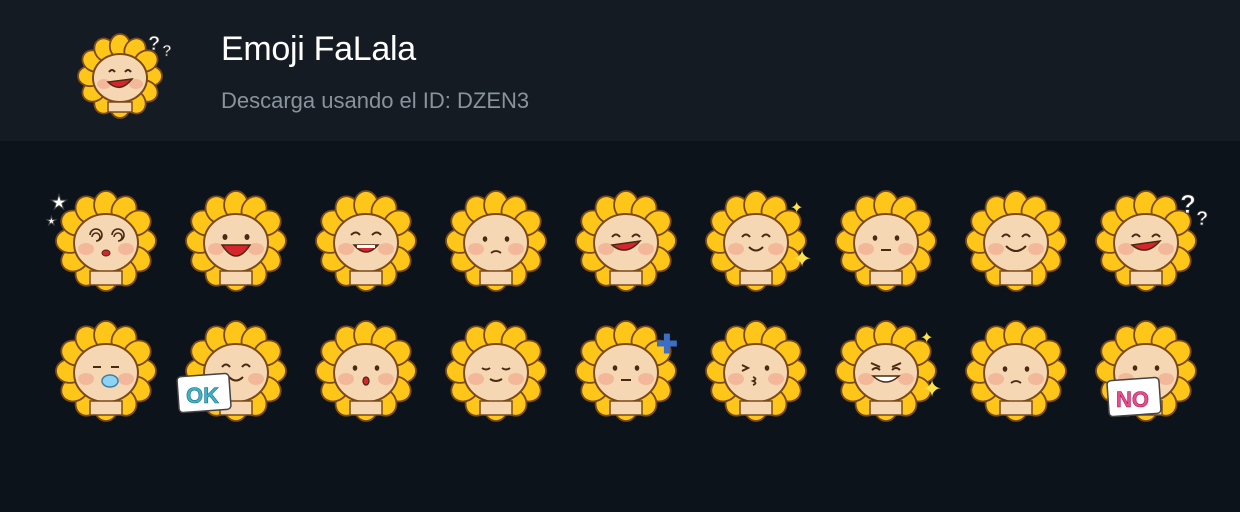 The height and width of the screenshot is (512, 1240). I want to click on neutral-sticker, so click(886, 241).